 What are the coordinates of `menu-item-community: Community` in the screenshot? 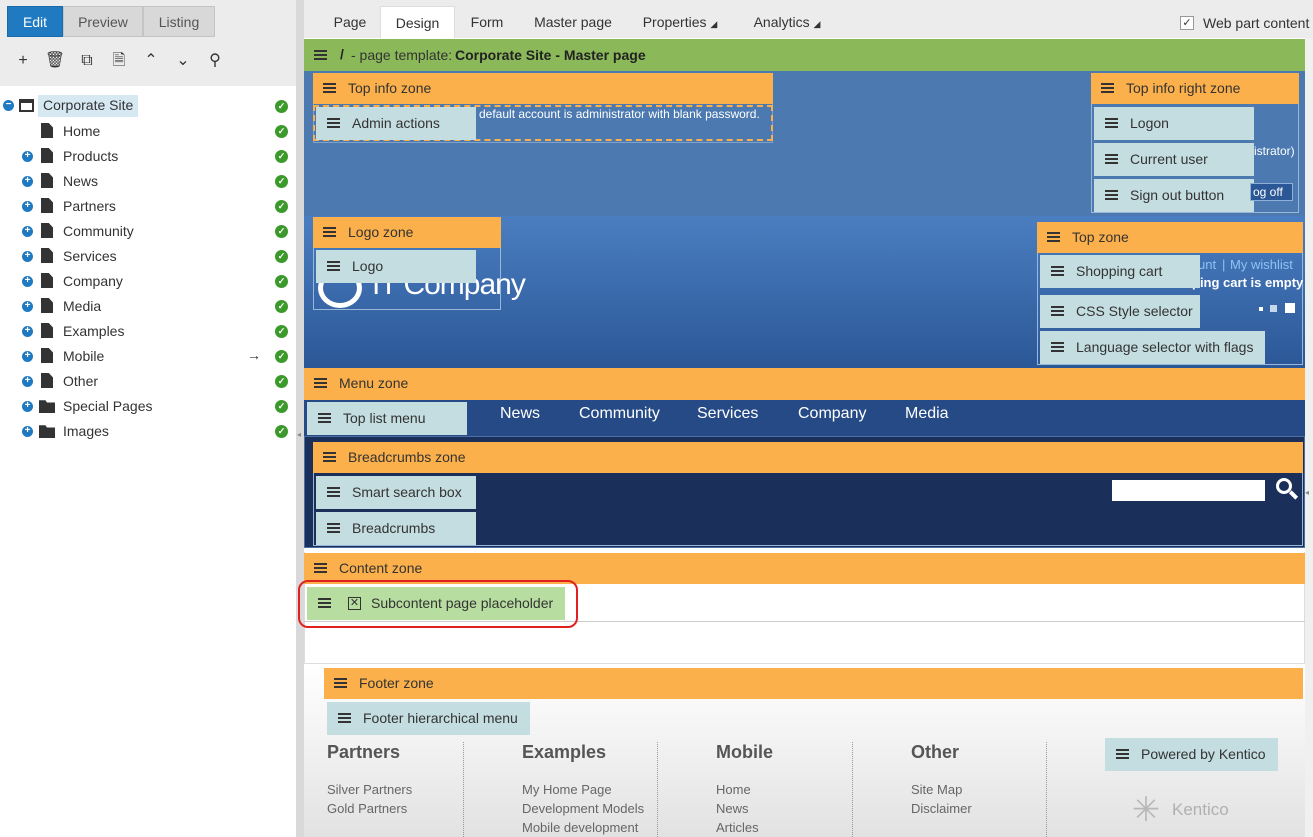 It's located at (619, 414).